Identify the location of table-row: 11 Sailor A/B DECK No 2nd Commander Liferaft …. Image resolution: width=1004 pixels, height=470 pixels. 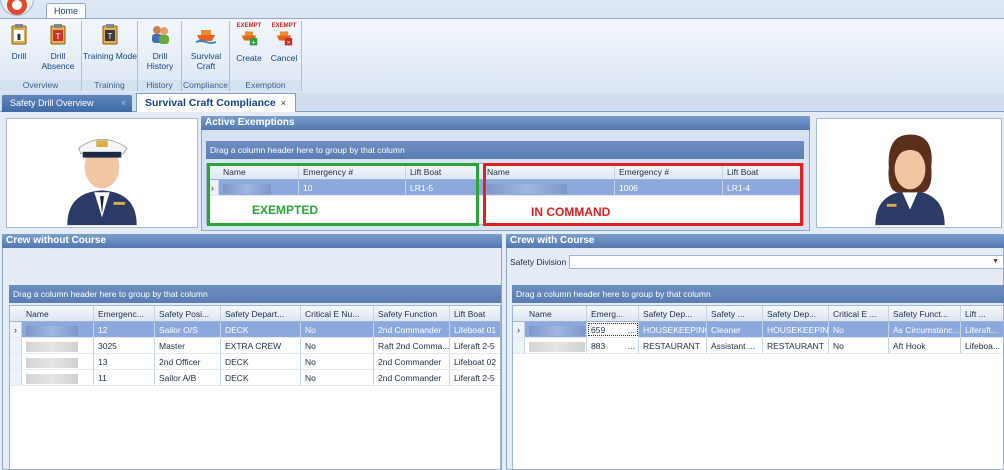
(255, 378).